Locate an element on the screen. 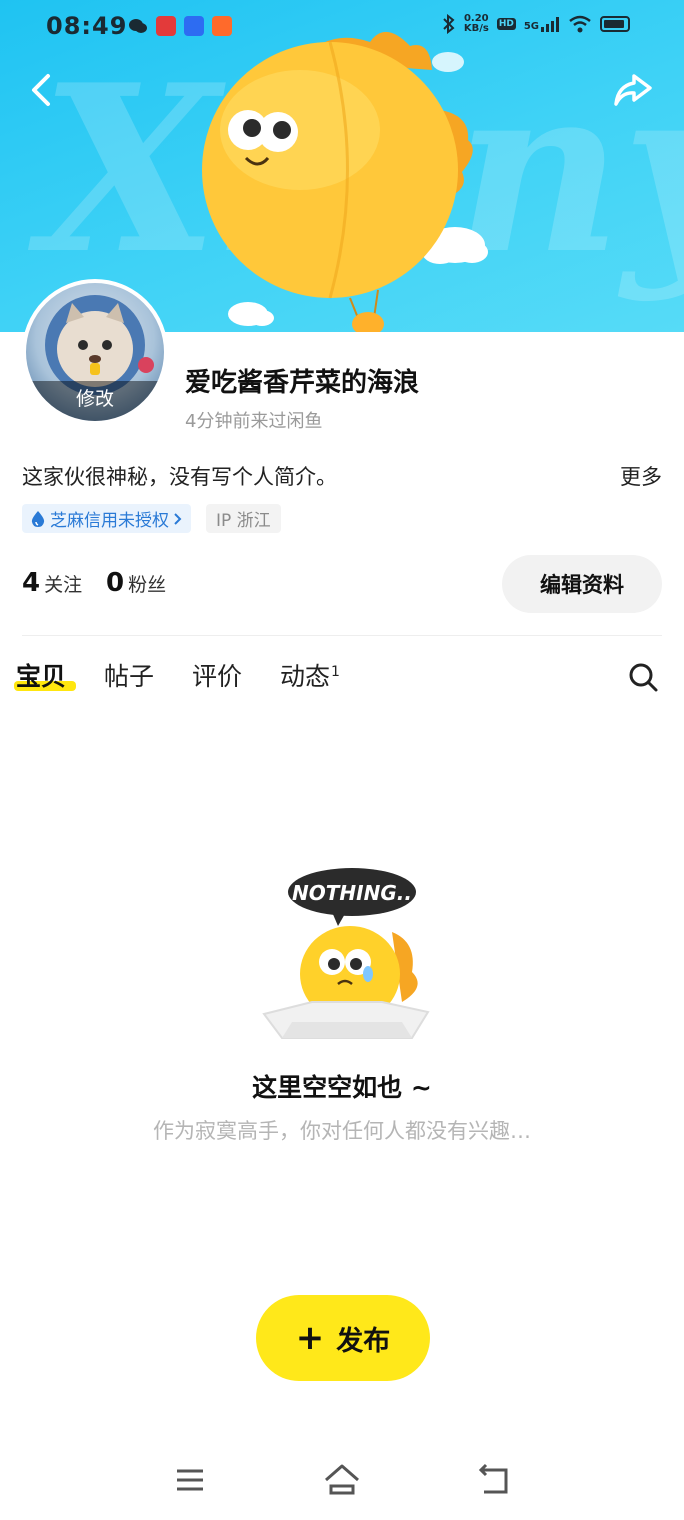 This screenshot has width=684, height=1520. followers-label: 粉丝 is located at coordinates (147, 585).